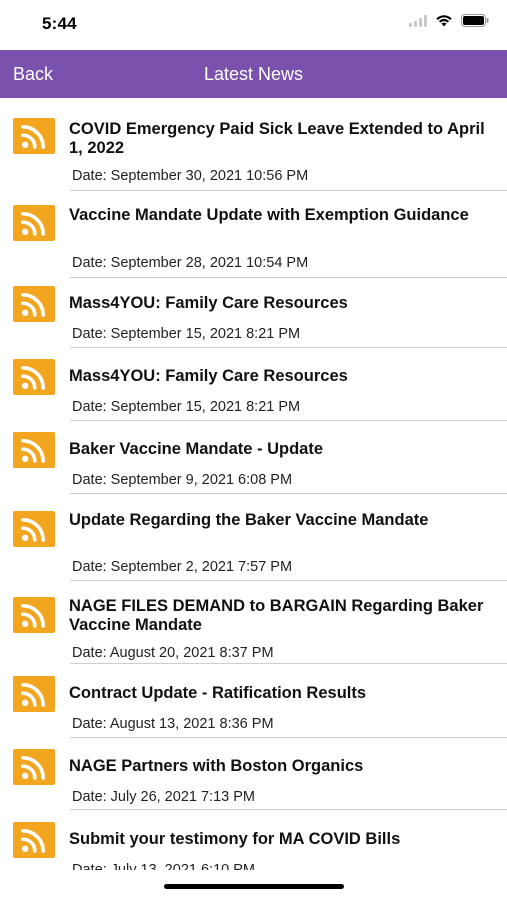 This screenshot has height=900, width=507. Describe the element at coordinates (173, 653) in the screenshot. I see `news-date: Date: August 20, 2021 8:37 PM` at that location.